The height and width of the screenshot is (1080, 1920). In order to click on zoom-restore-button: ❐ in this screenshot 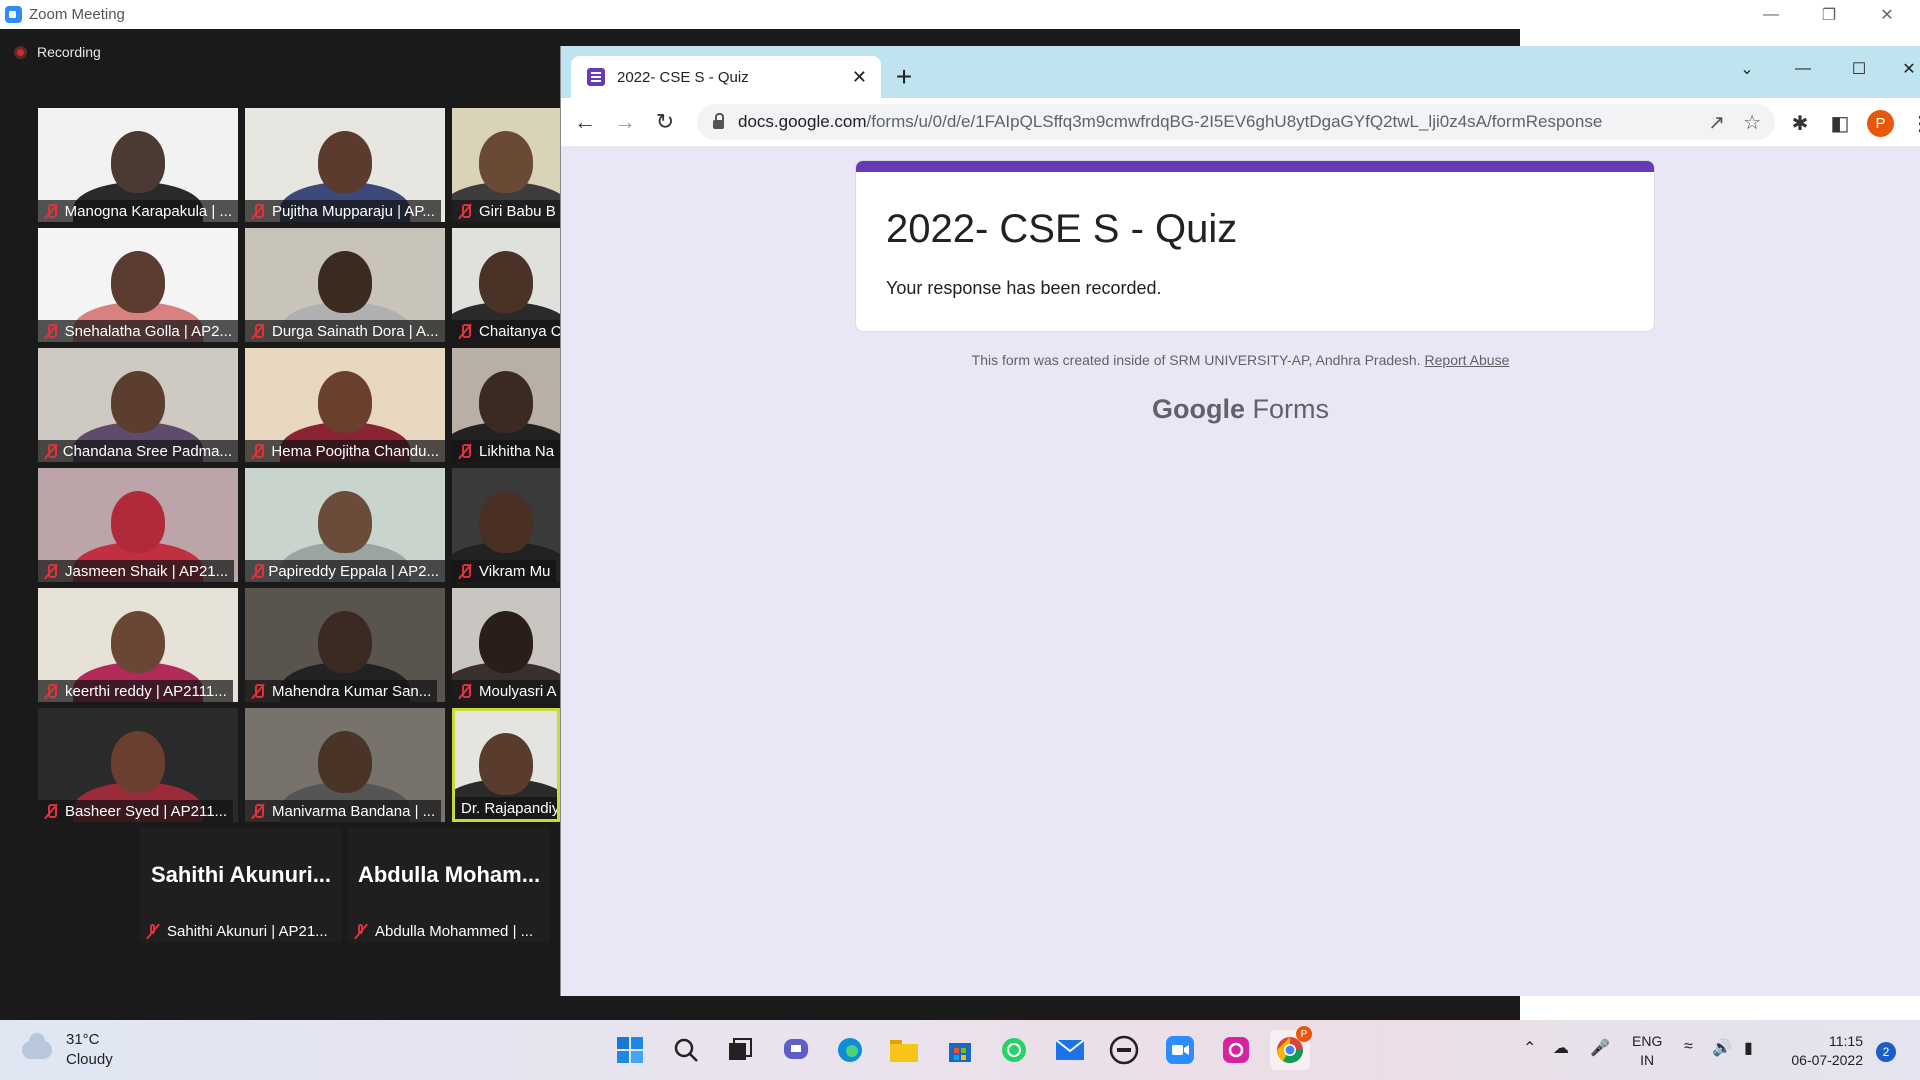, I will do `click(1829, 14)`.